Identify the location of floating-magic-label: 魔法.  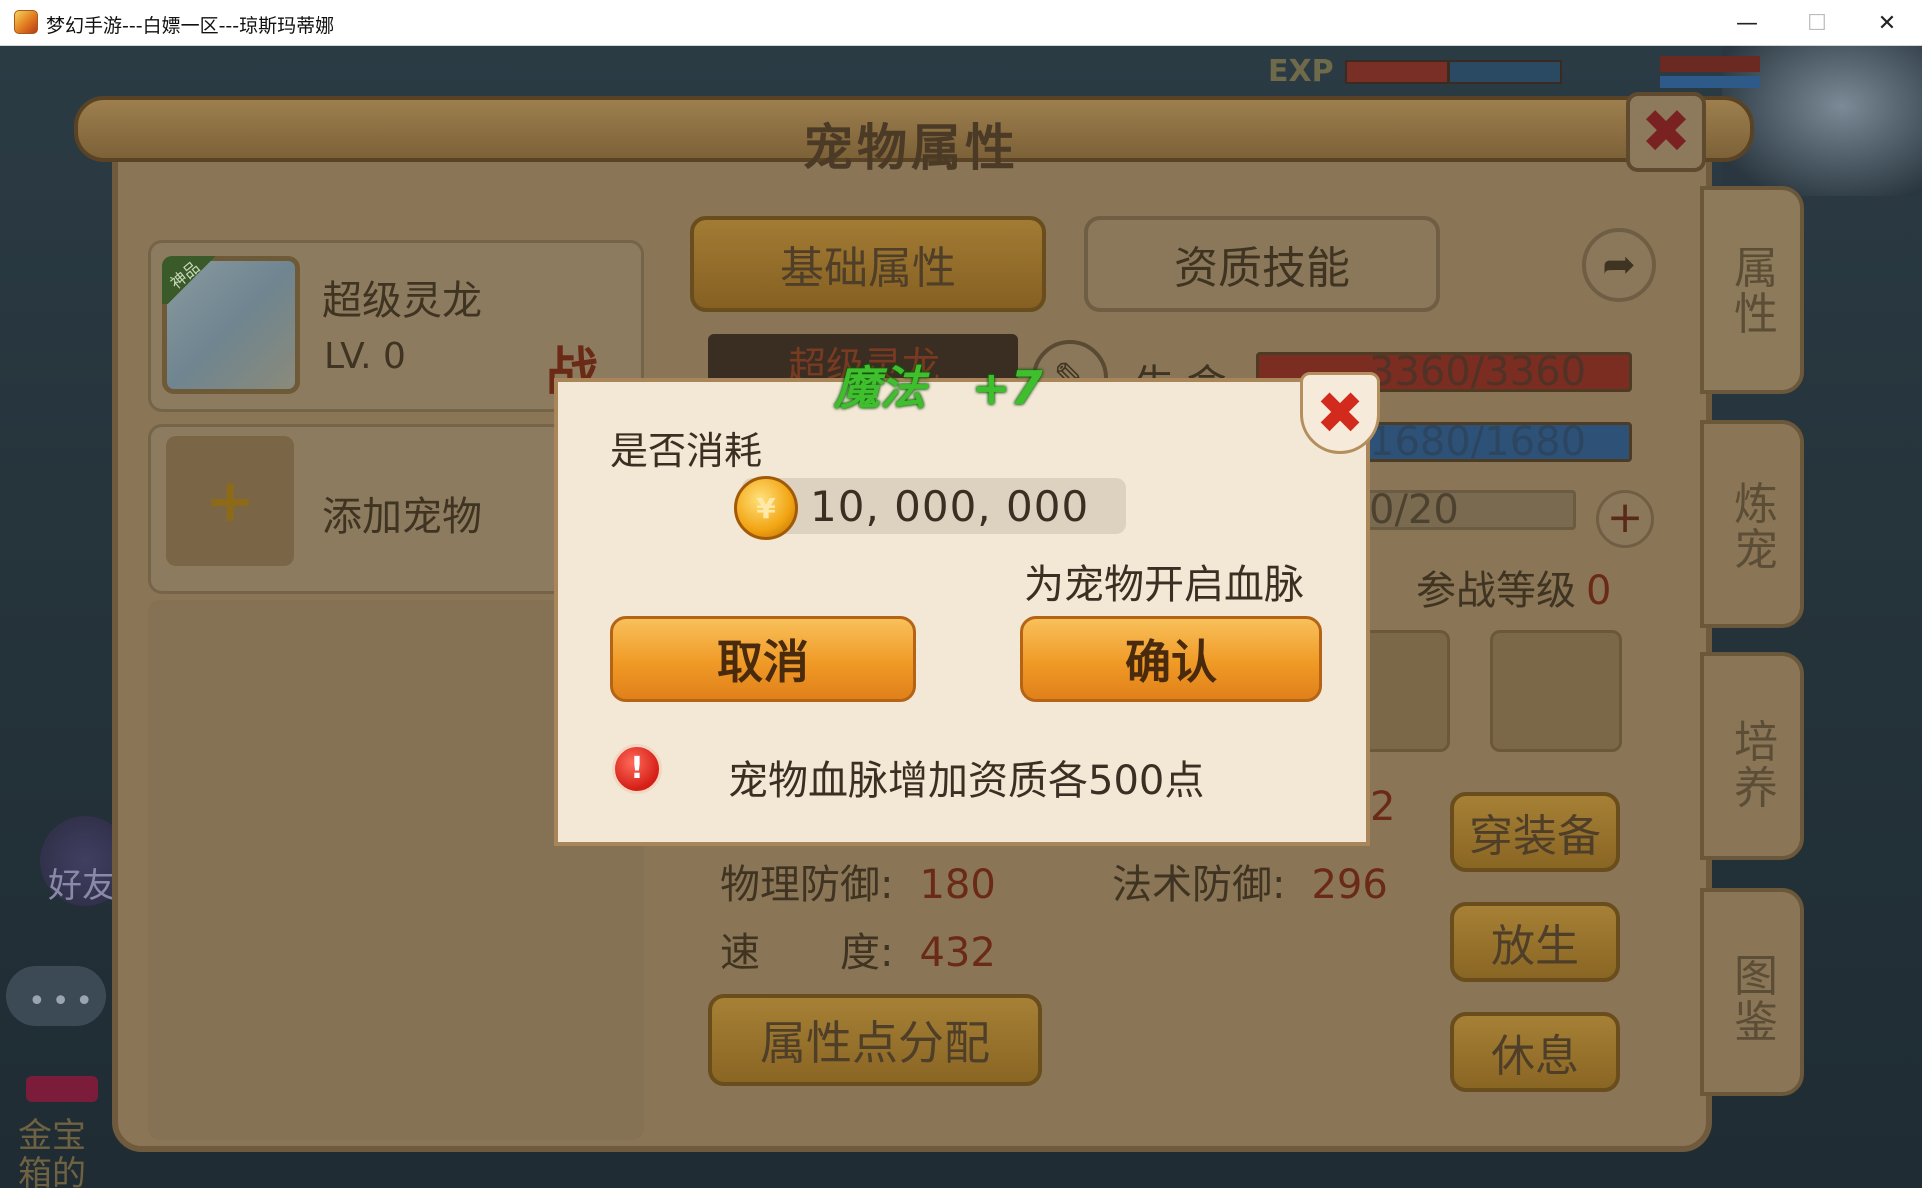
(880, 388).